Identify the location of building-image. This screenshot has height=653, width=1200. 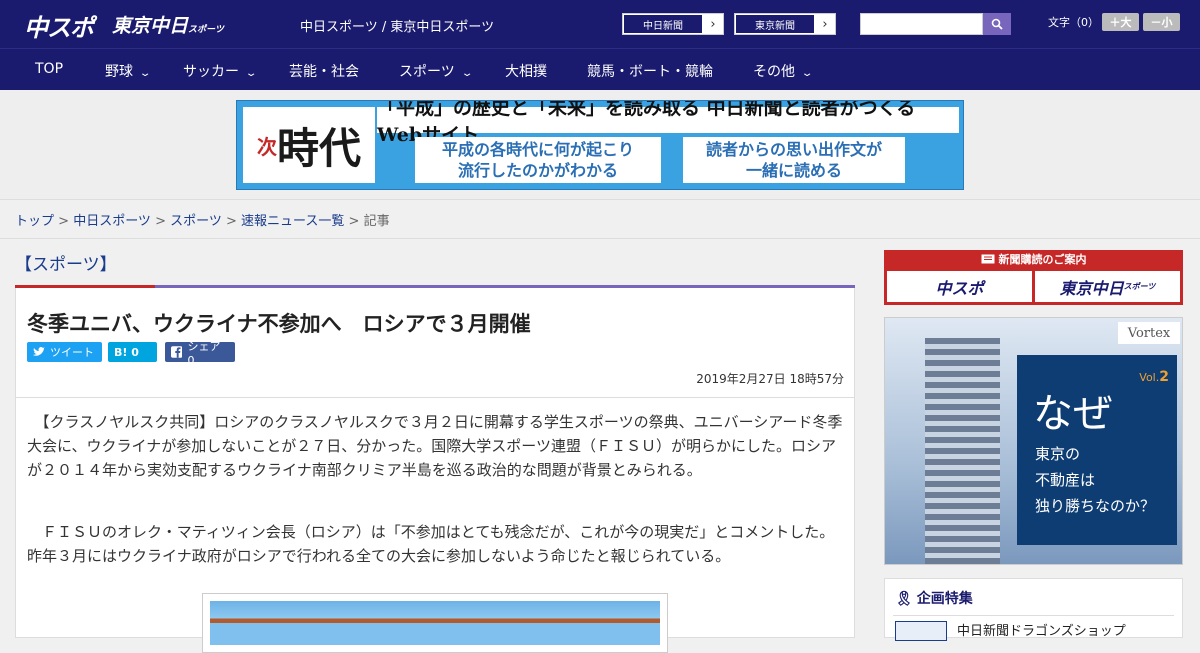
(962, 451).